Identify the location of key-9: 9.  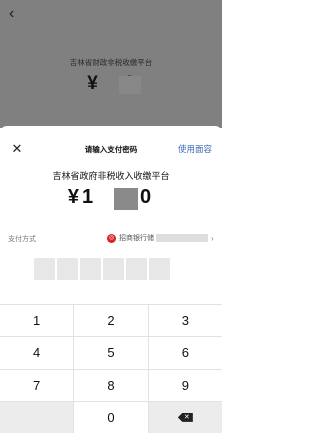
(185, 385).